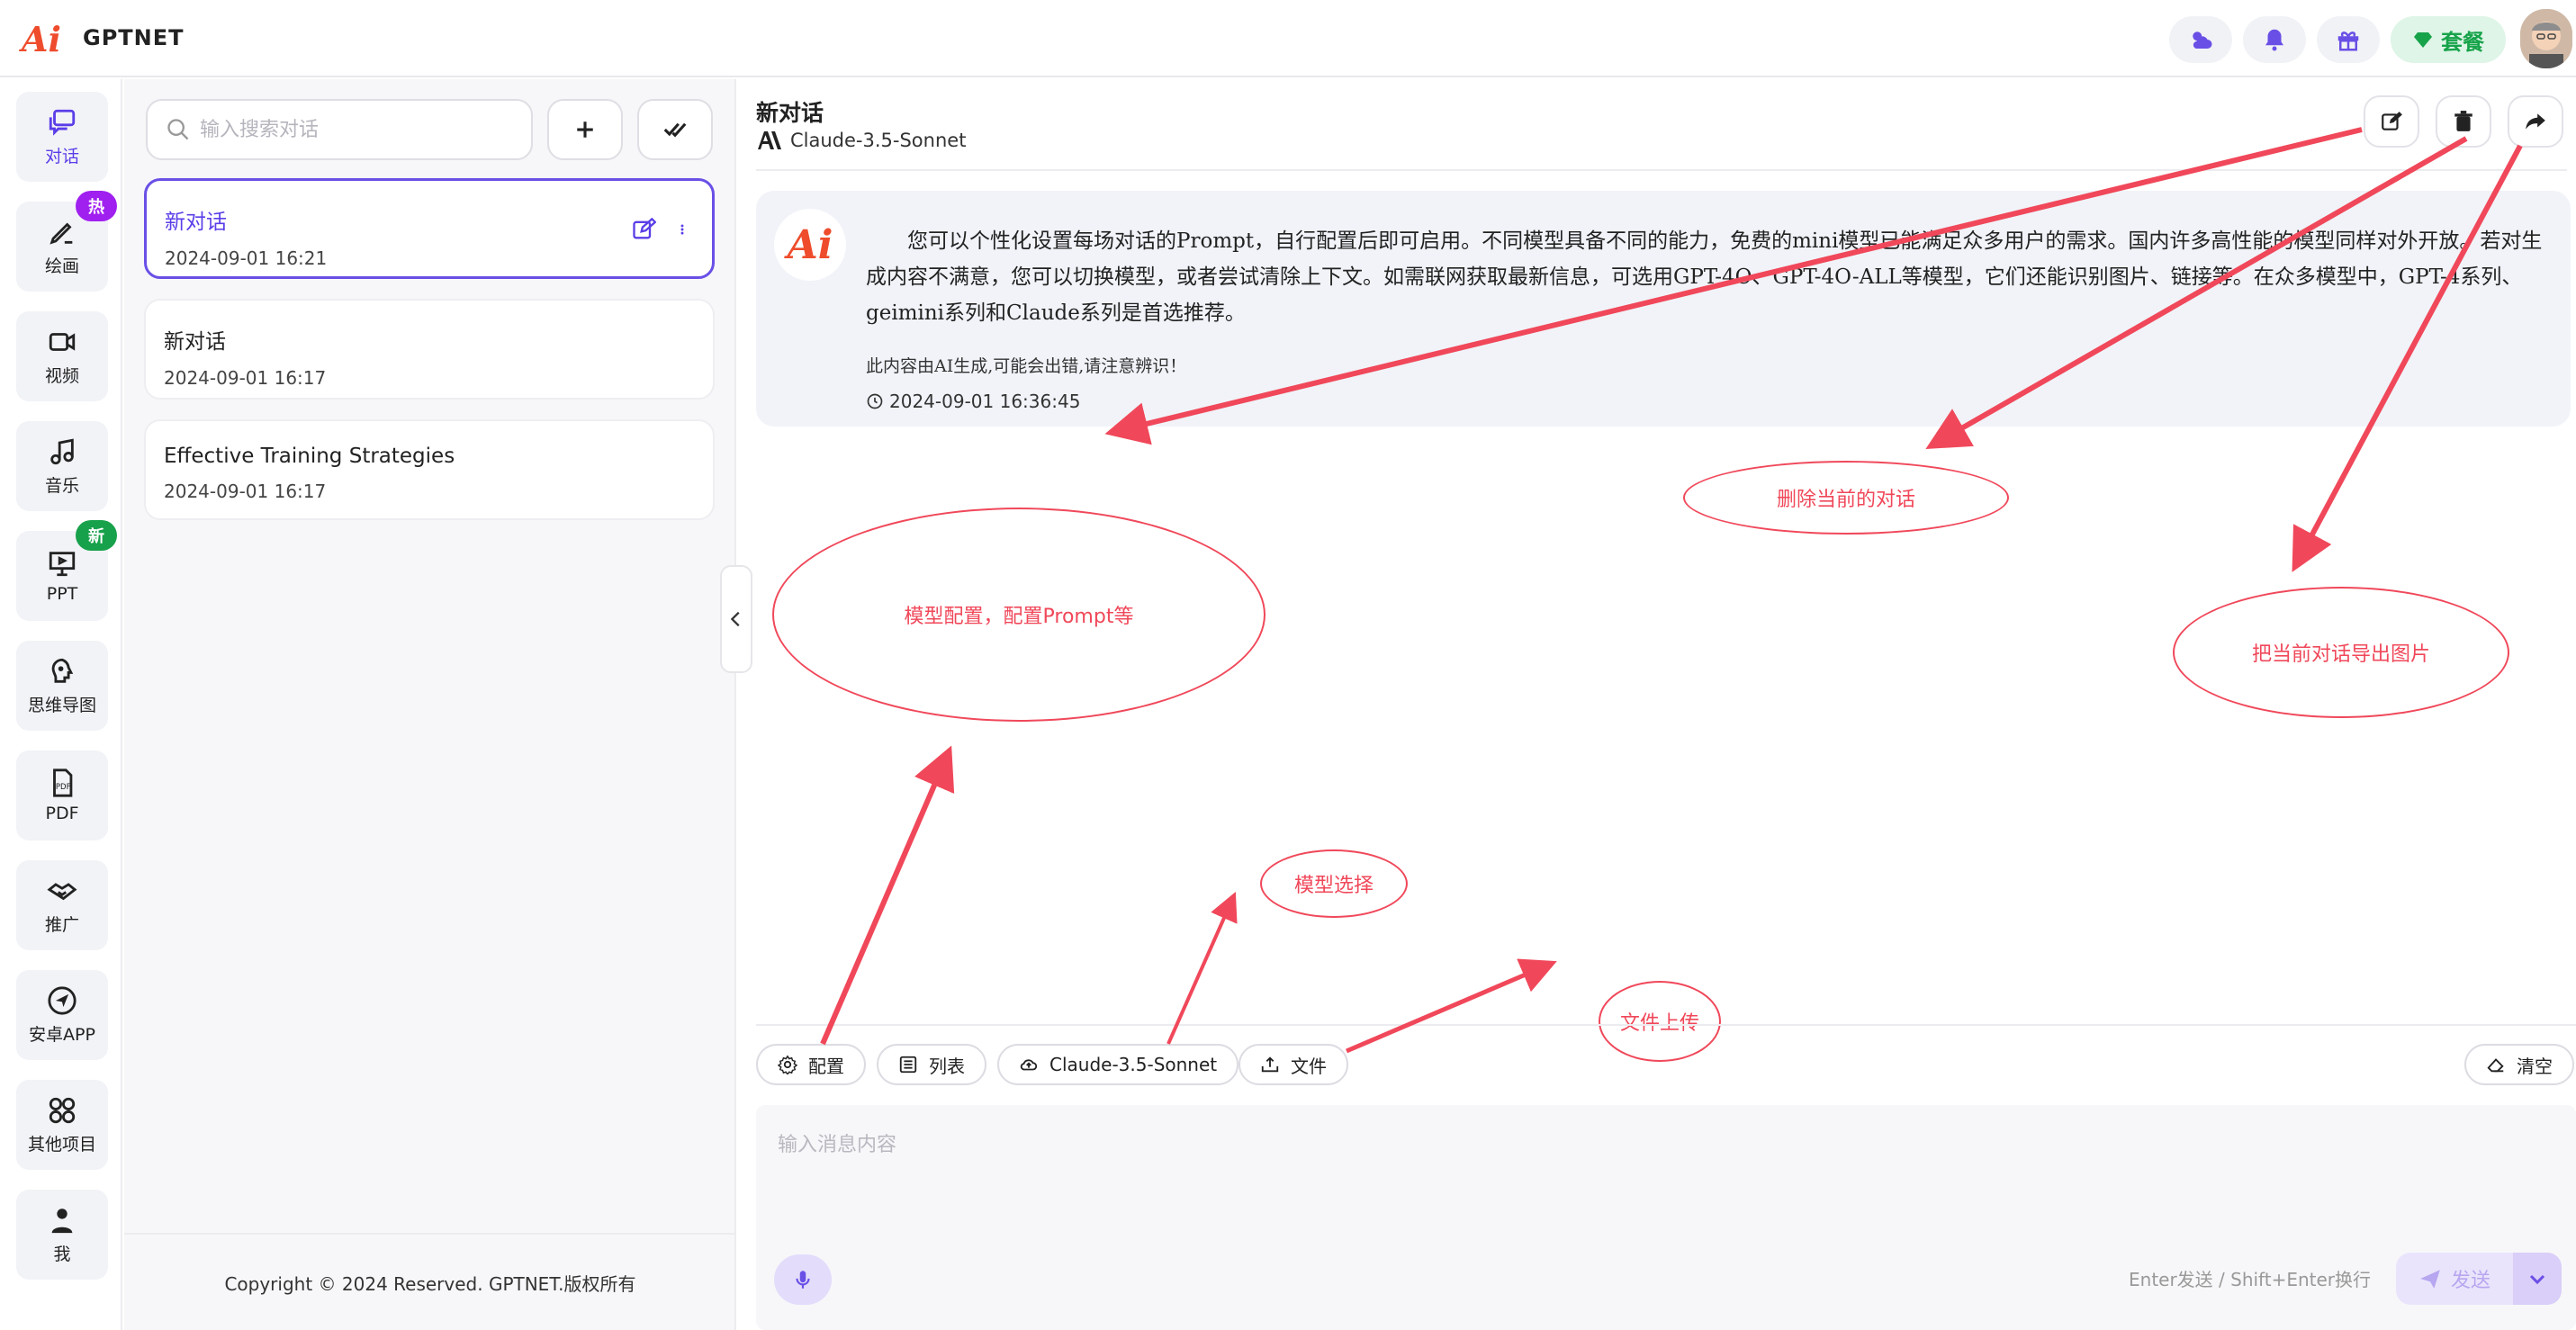  Describe the element at coordinates (682, 229) in the screenshot. I see `more-vertical-icon` at that location.